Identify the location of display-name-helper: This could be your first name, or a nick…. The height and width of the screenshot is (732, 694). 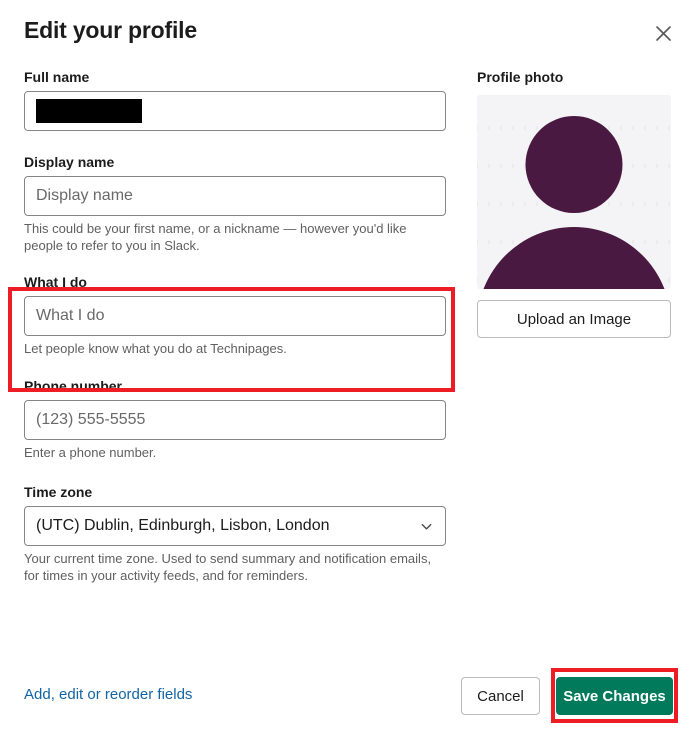
(215, 237).